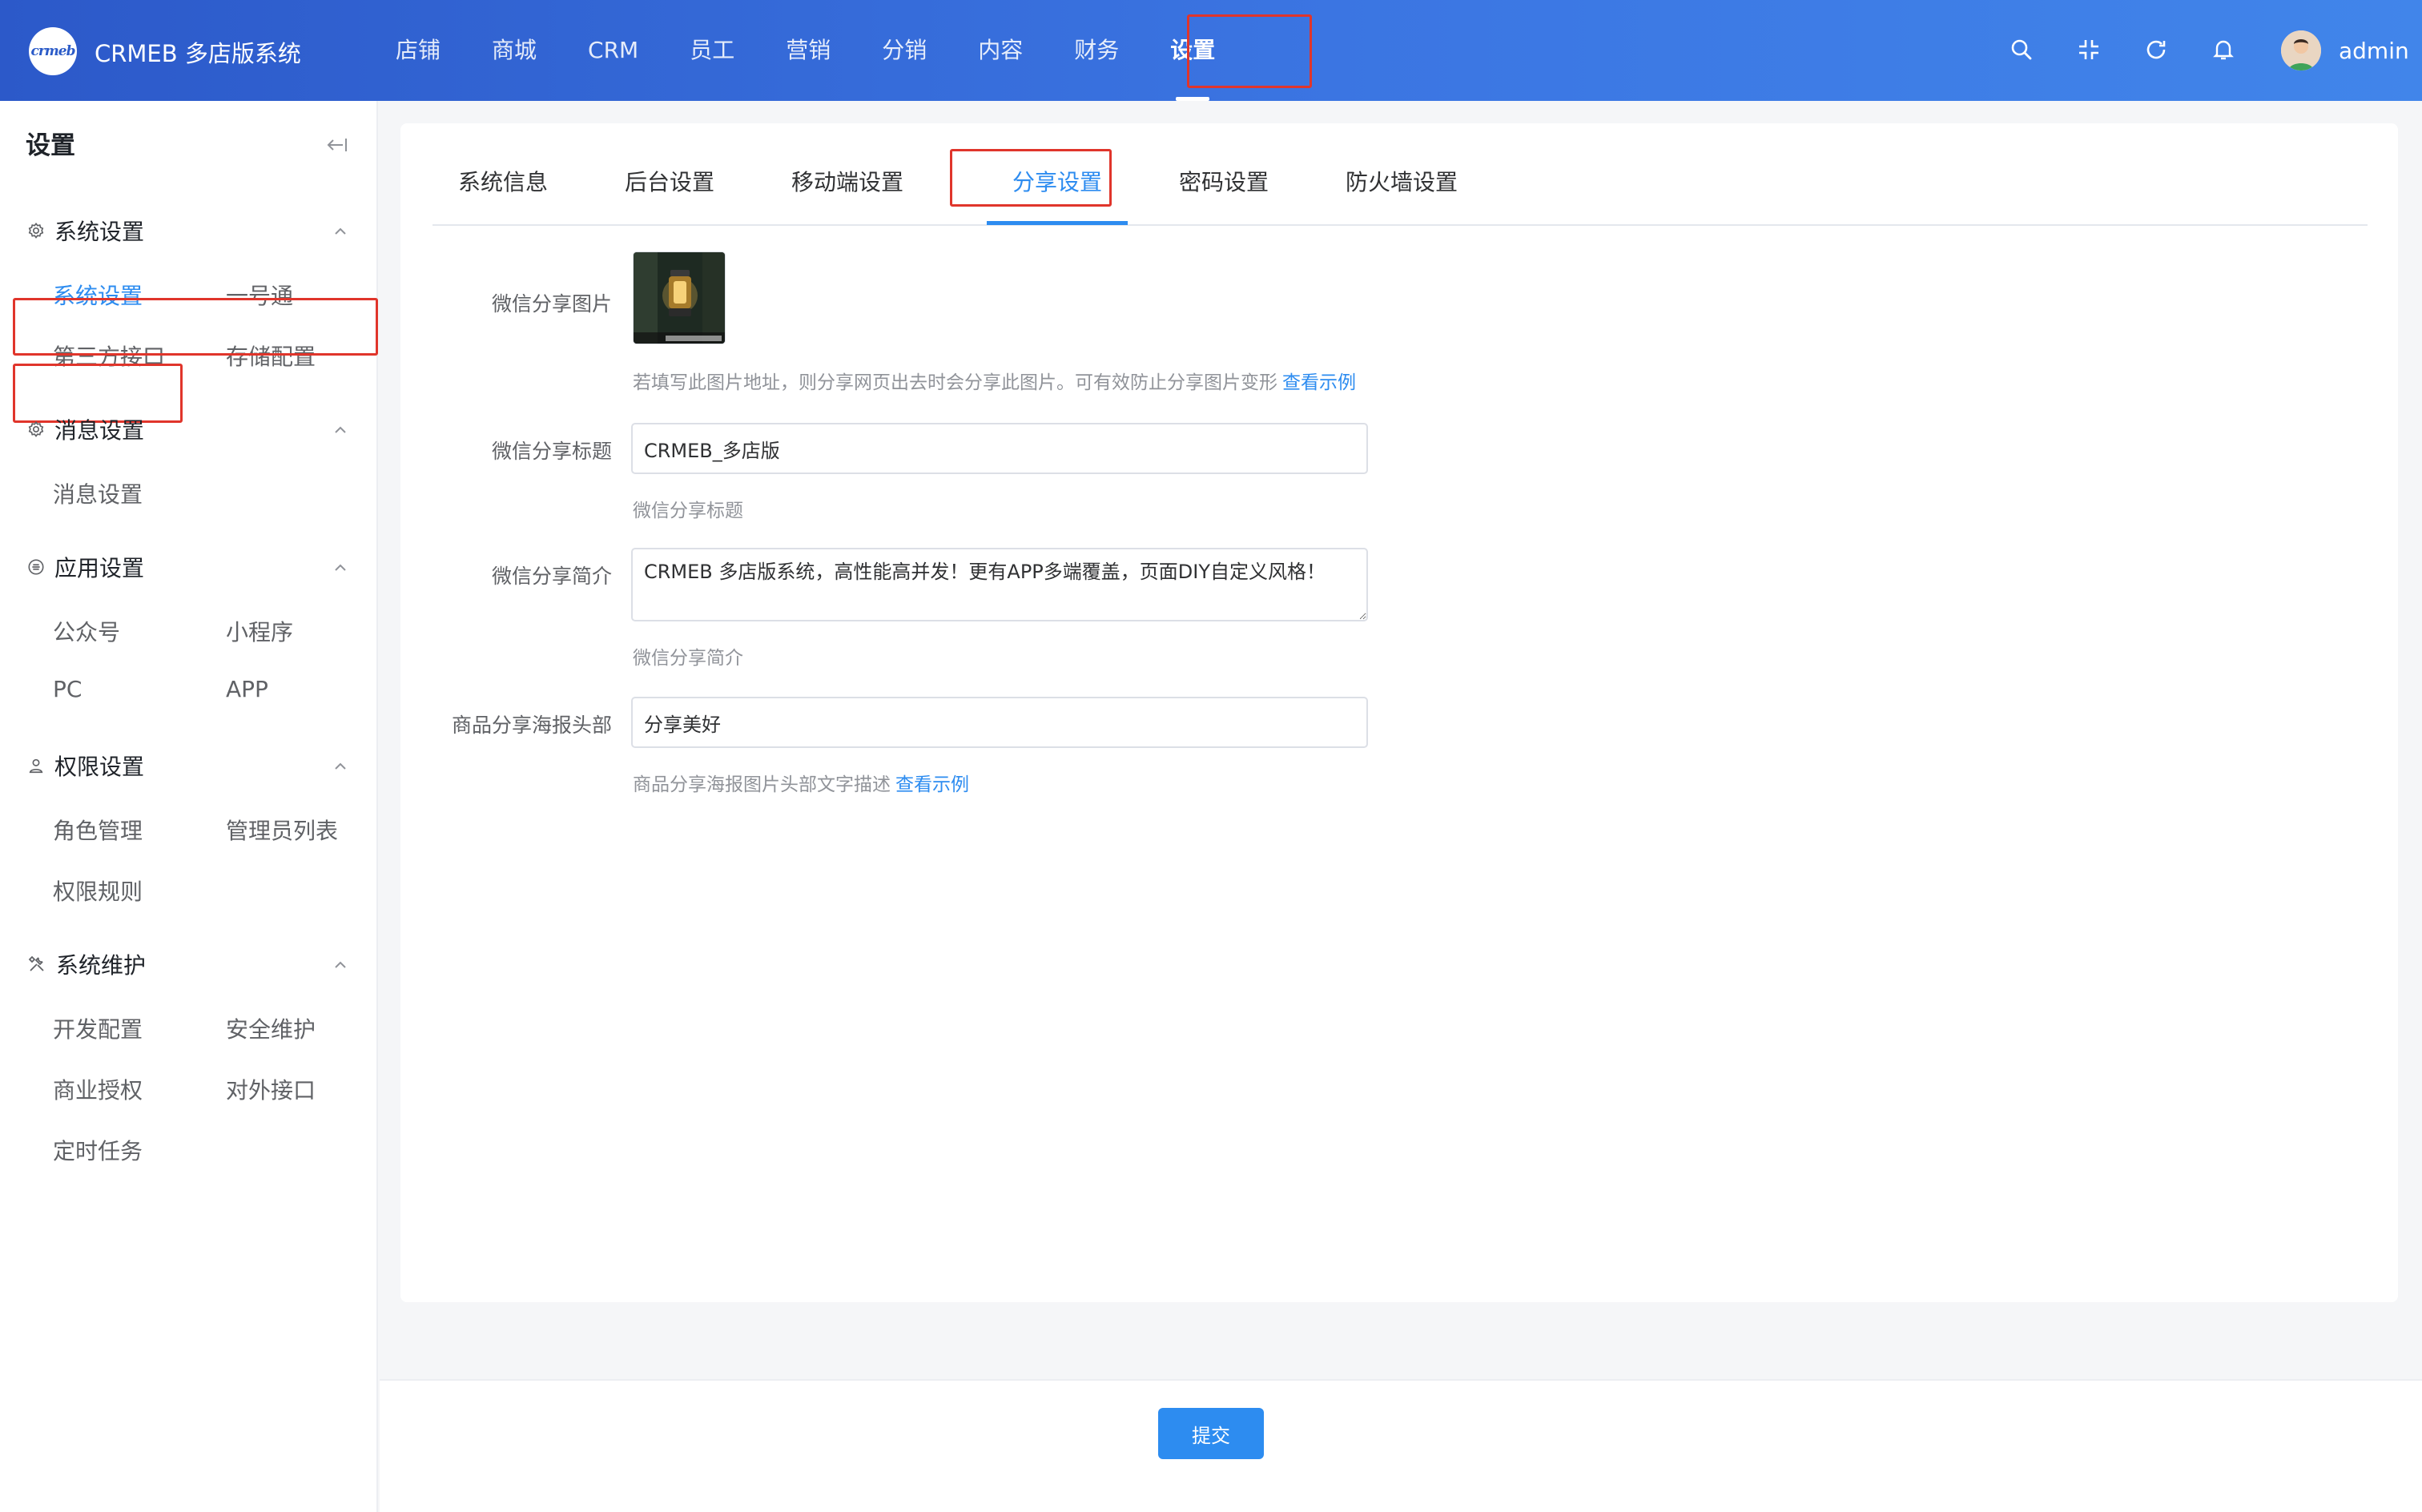 This screenshot has height=1512, width=2422. I want to click on collapse-sidebar-icon, so click(337, 145).